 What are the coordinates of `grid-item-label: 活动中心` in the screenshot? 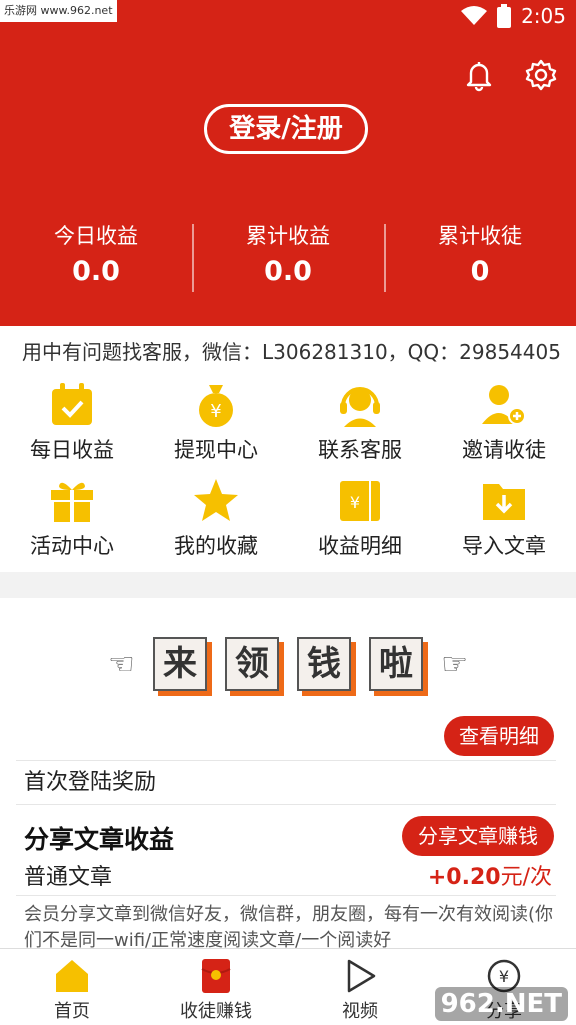 It's located at (72, 546).